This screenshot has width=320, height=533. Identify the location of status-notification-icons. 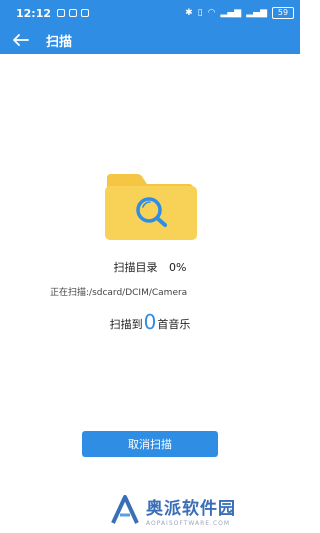
(73, 13).